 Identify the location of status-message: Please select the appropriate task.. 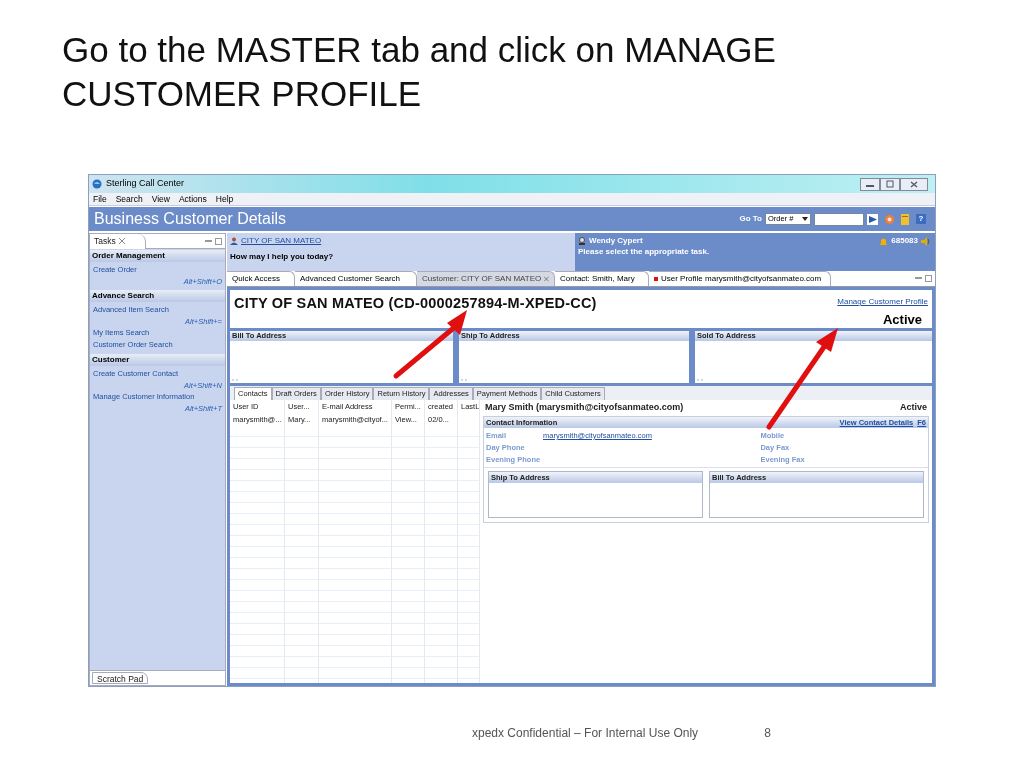
(644, 252).